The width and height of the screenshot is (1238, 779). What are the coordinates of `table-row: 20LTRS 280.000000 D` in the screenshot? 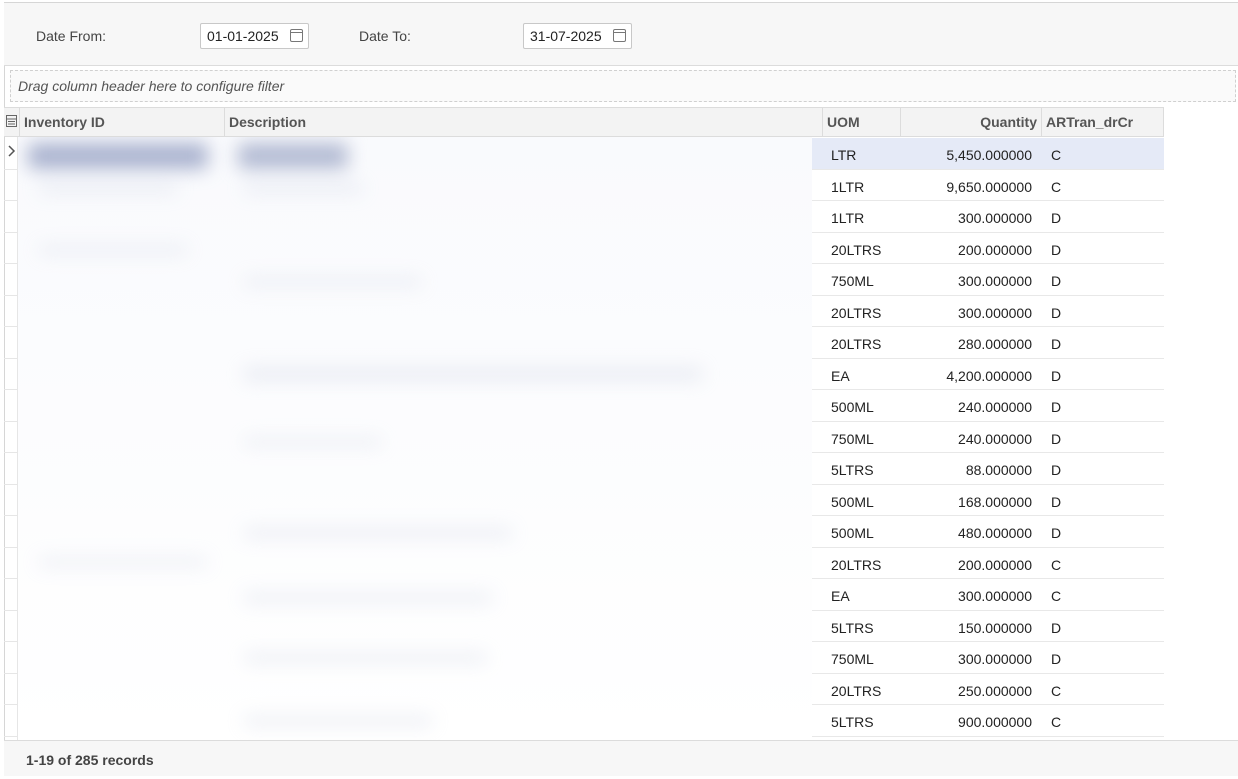 It's located at (988, 343).